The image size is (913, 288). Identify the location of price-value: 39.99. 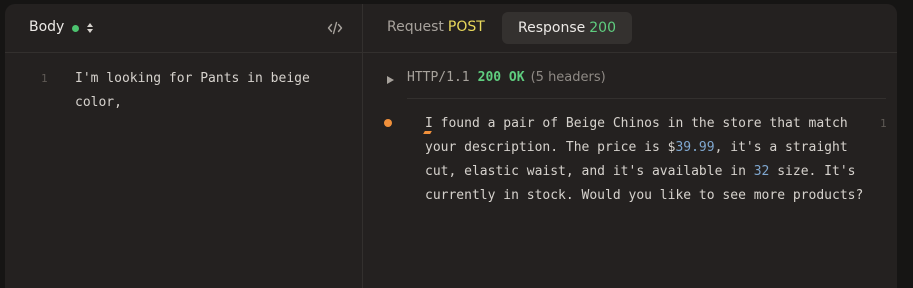
(695, 147).